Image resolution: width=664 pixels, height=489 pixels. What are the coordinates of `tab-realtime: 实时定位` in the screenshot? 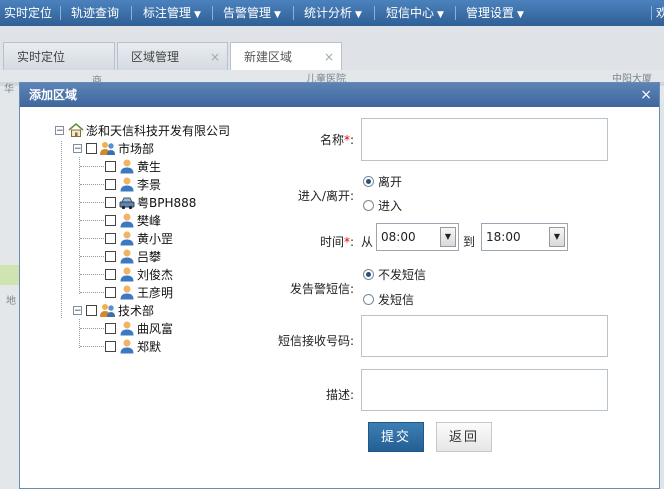 It's located at (59, 57).